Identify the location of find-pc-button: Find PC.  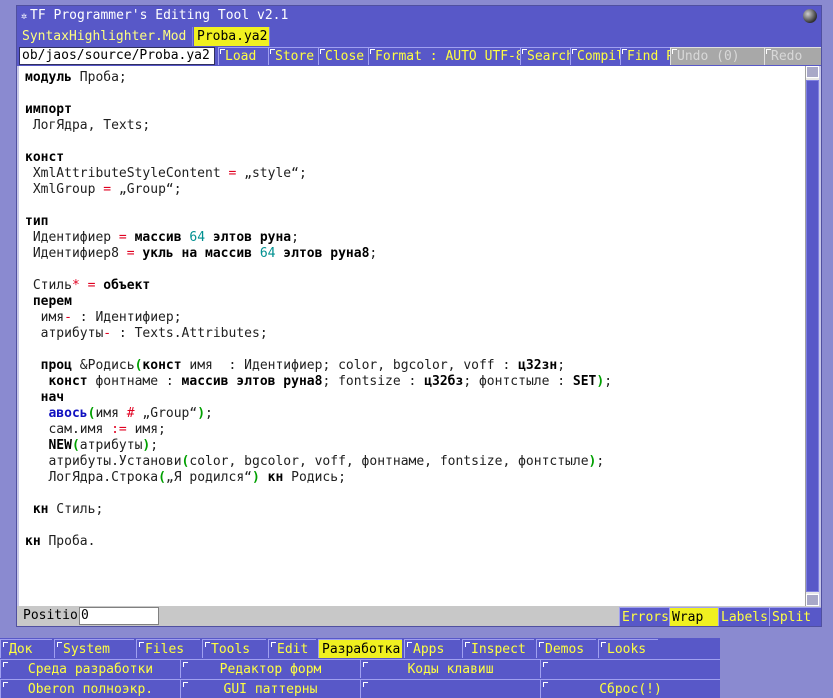
(645, 56).